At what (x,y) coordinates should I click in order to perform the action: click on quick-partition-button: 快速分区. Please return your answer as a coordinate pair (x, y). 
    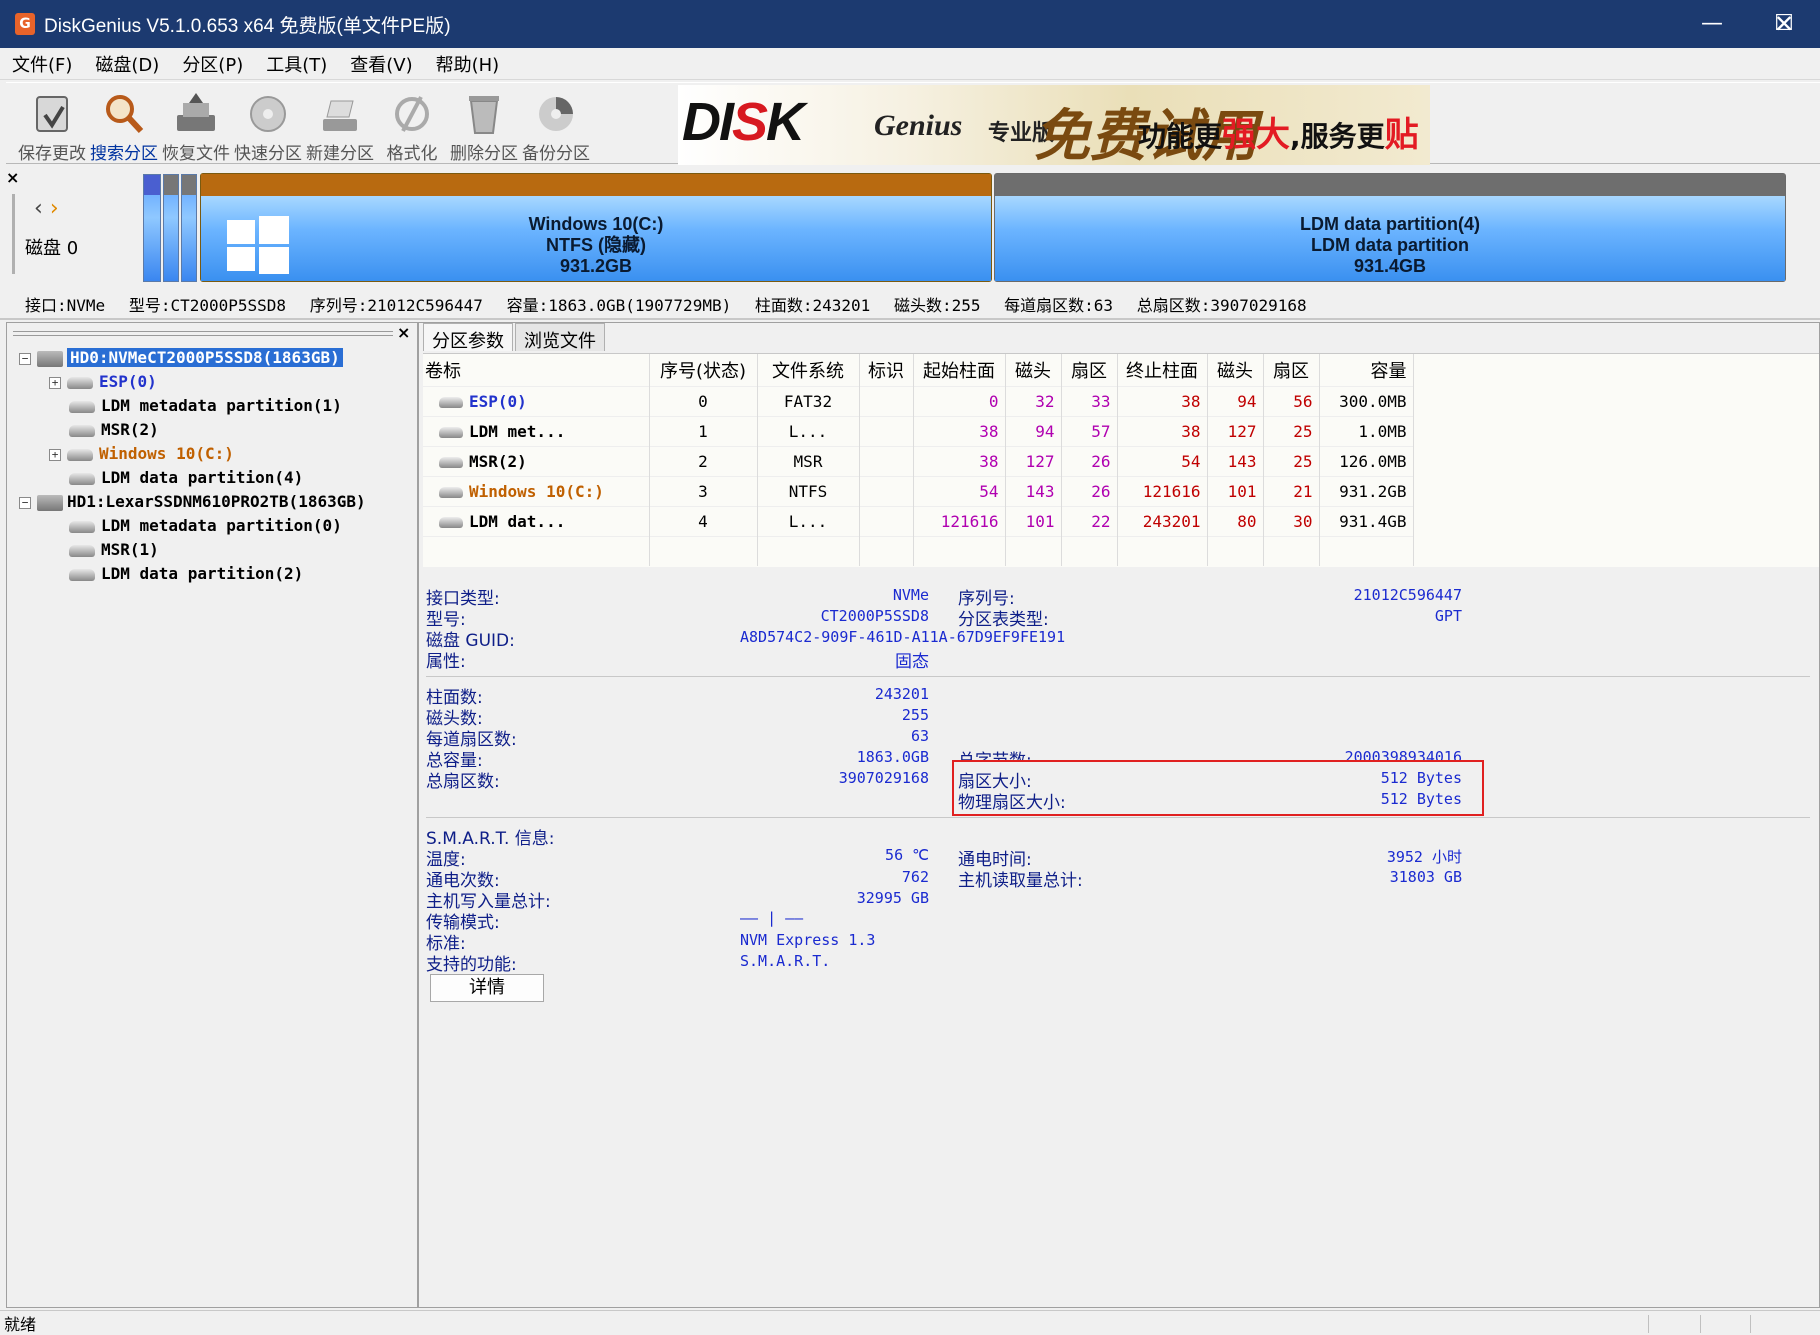
    Looking at the image, I should click on (268, 126).